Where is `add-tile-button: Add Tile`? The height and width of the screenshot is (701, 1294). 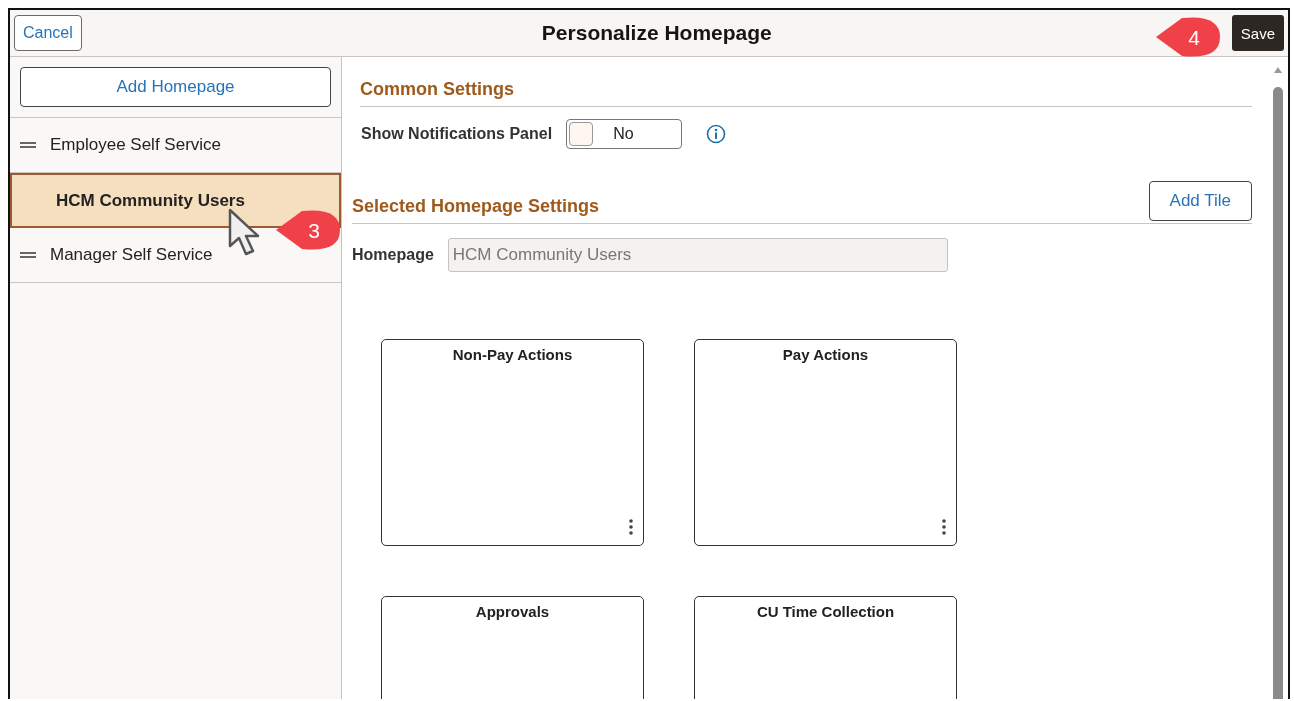
add-tile-button: Add Tile is located at coordinates (1200, 201).